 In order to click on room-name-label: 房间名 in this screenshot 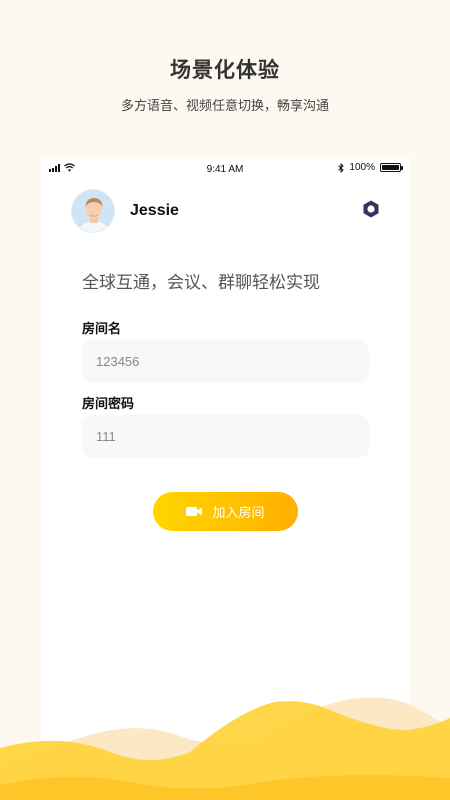, I will do `click(102, 328)`.